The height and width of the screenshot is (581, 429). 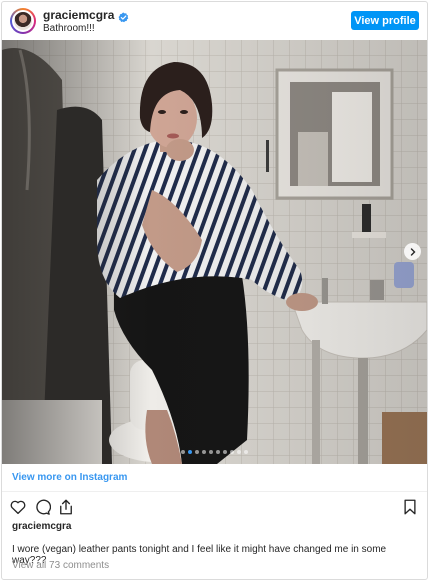 I want to click on caption-username: graciemcgra, so click(x=41, y=526).